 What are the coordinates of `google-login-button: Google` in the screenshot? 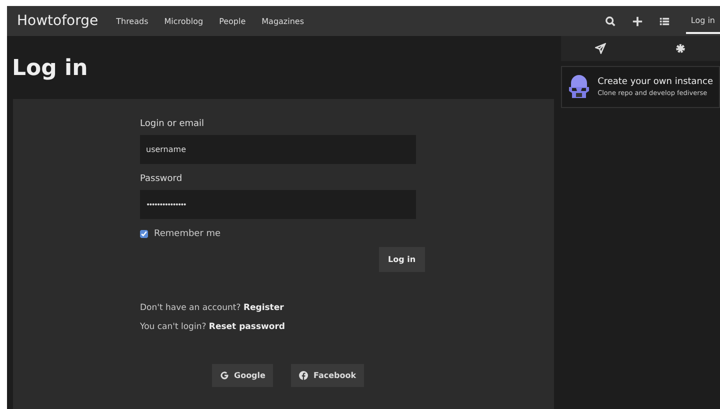 It's located at (243, 375).